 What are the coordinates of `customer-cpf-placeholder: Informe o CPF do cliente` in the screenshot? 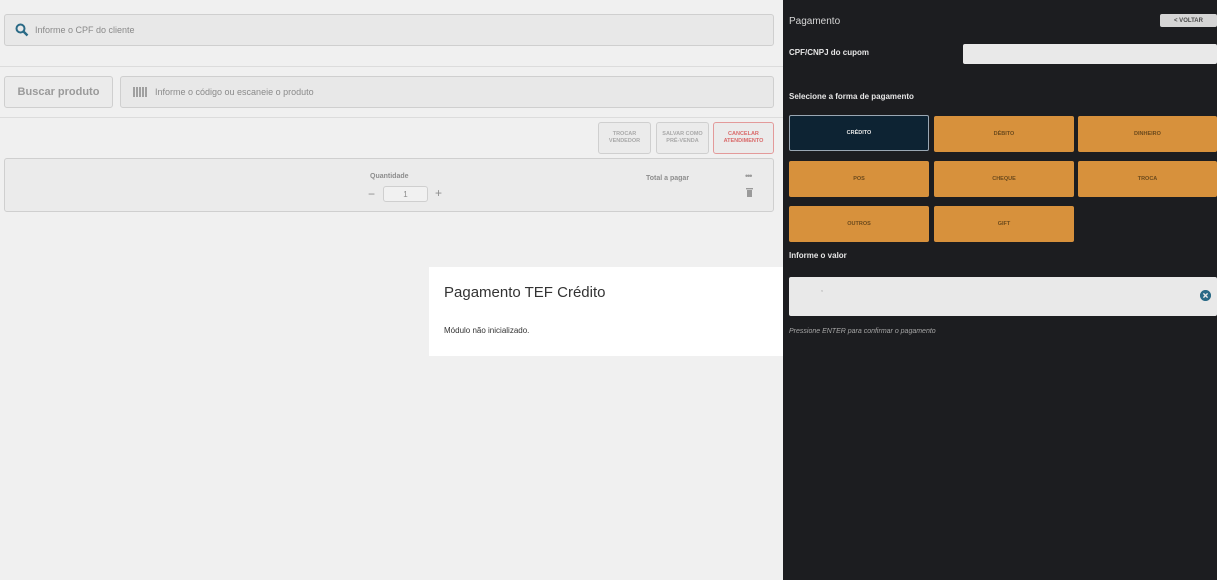 It's located at (85, 30).